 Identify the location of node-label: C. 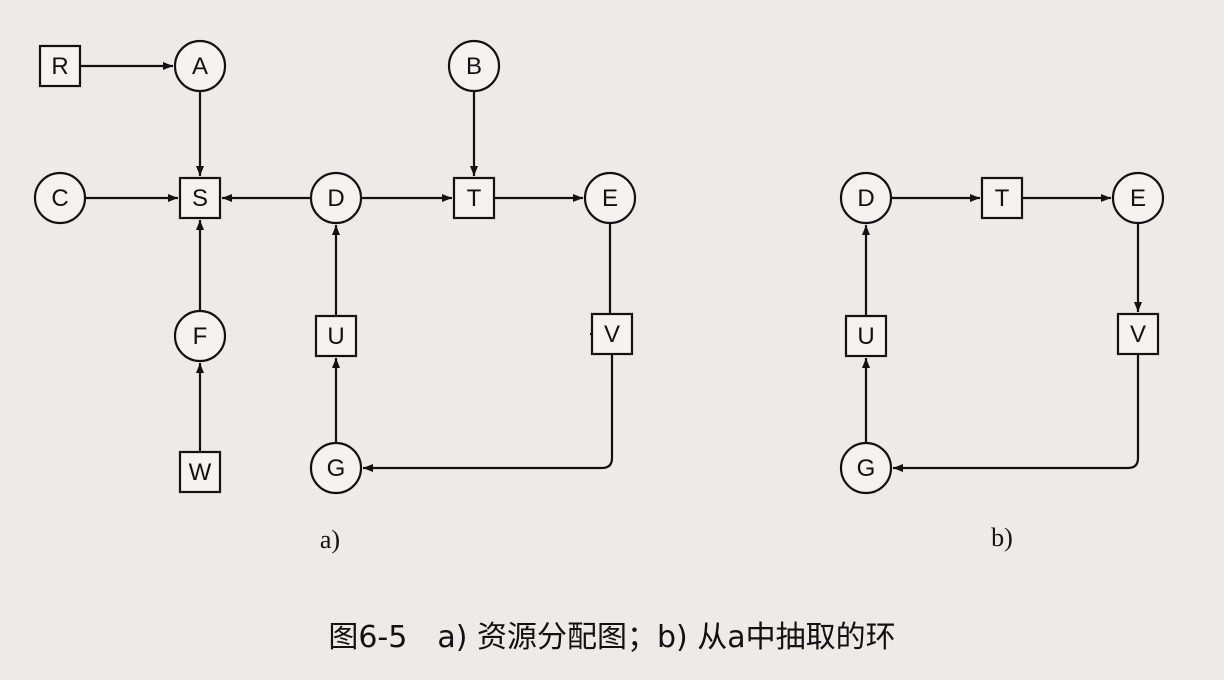
(59, 198).